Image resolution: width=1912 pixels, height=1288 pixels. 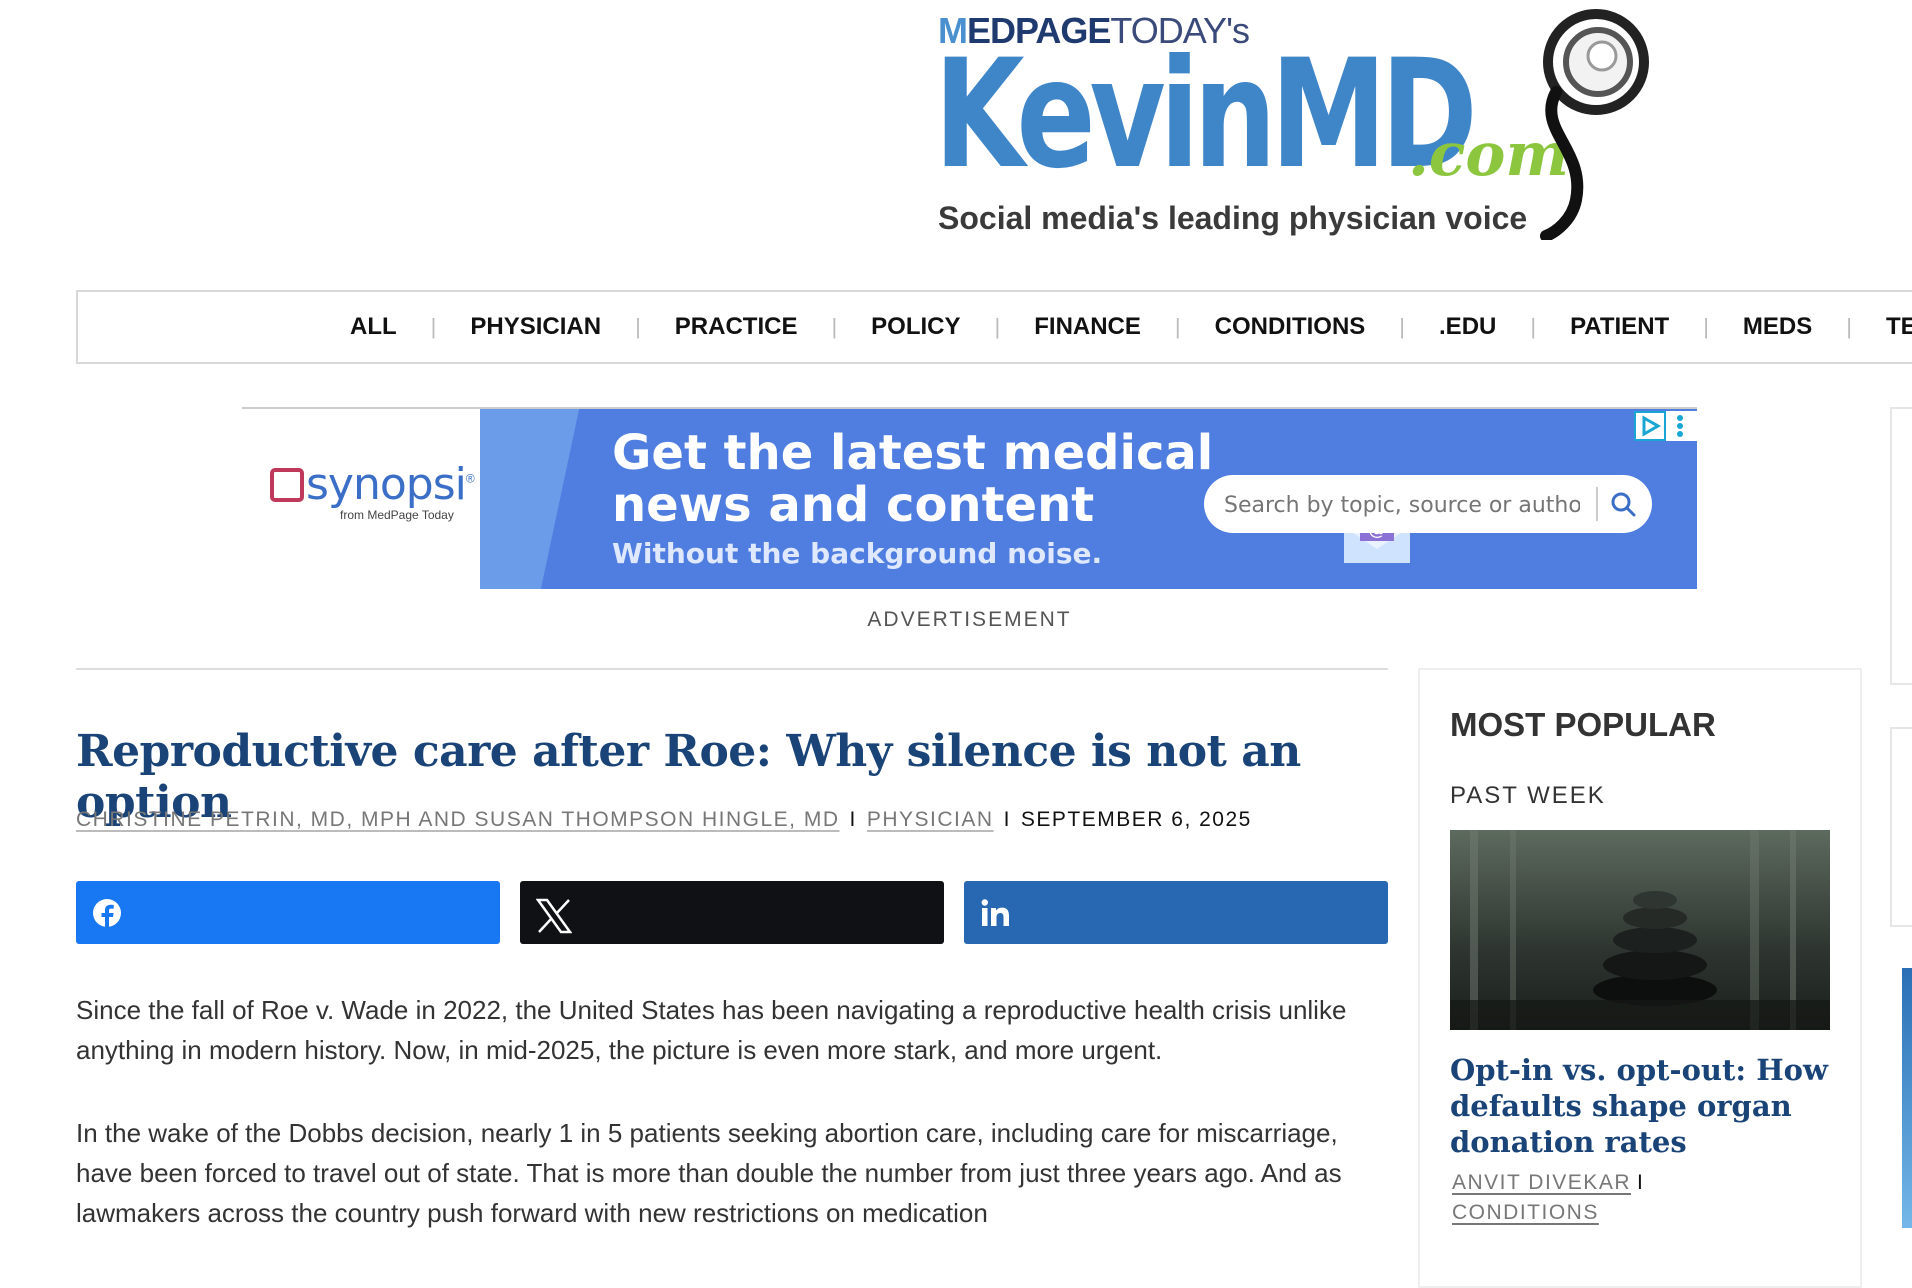 What do you see at coordinates (1504, 327) in the screenshot?
I see `nav-item-edu: .EDU |` at bounding box center [1504, 327].